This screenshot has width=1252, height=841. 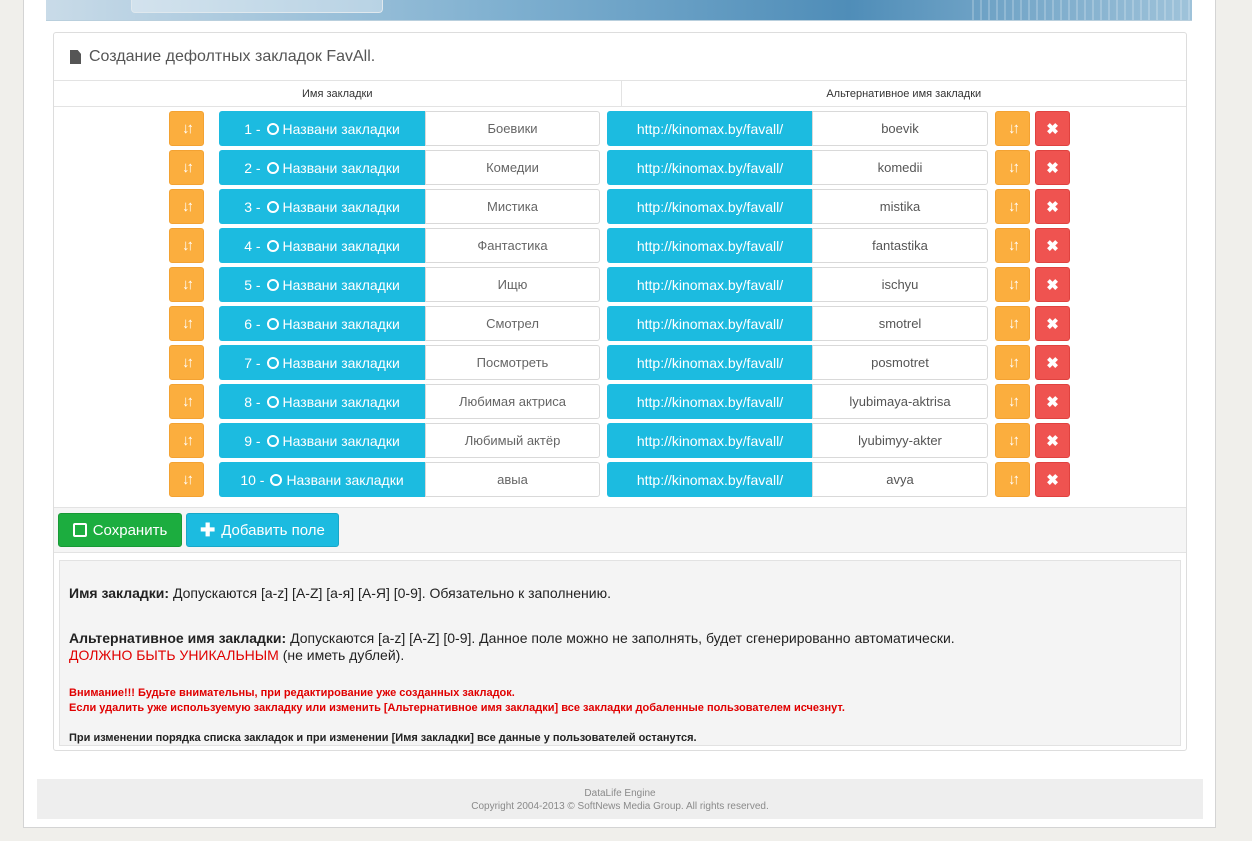 What do you see at coordinates (174, 655) in the screenshot?
I see `info-unique-warning: ДОЛЖНО БЫТЬ УНИКАЛЬНЫМ` at bounding box center [174, 655].